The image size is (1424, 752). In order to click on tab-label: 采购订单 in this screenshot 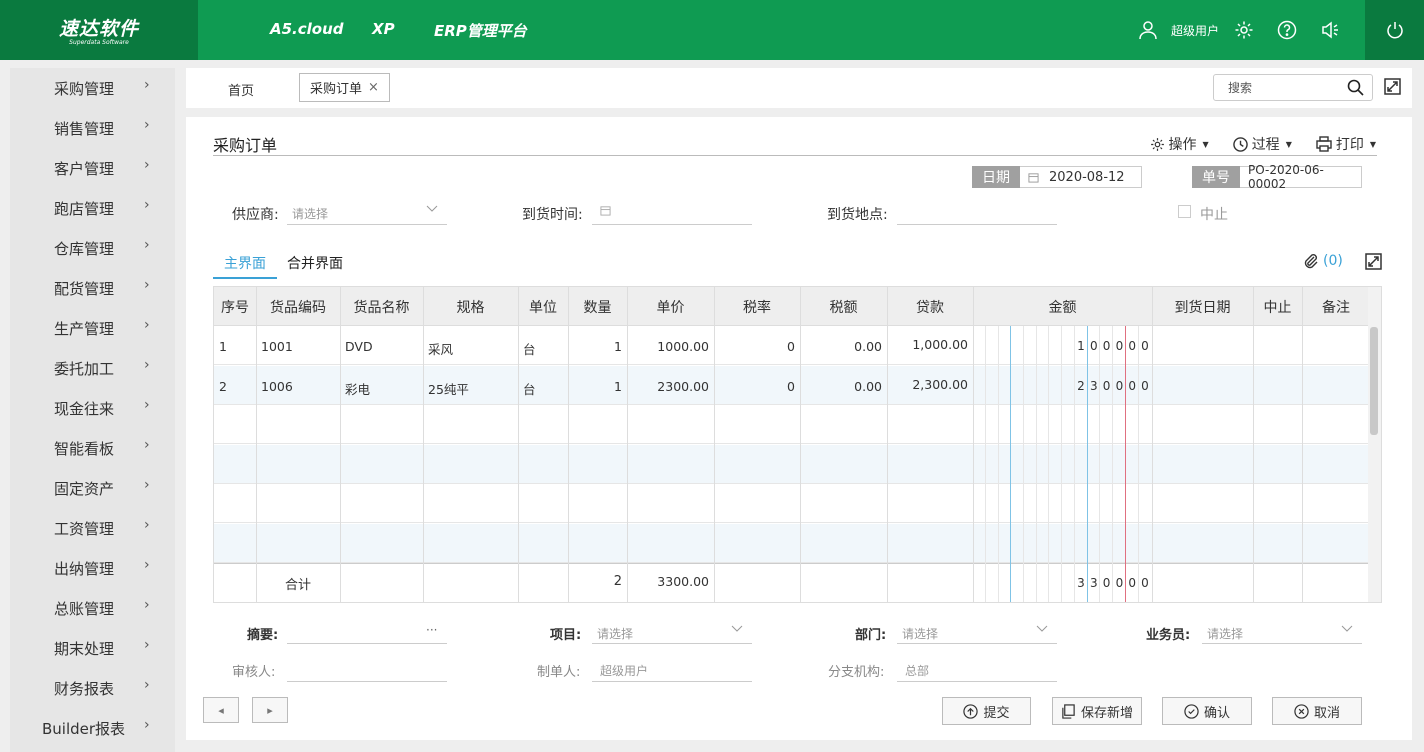, I will do `click(336, 89)`.